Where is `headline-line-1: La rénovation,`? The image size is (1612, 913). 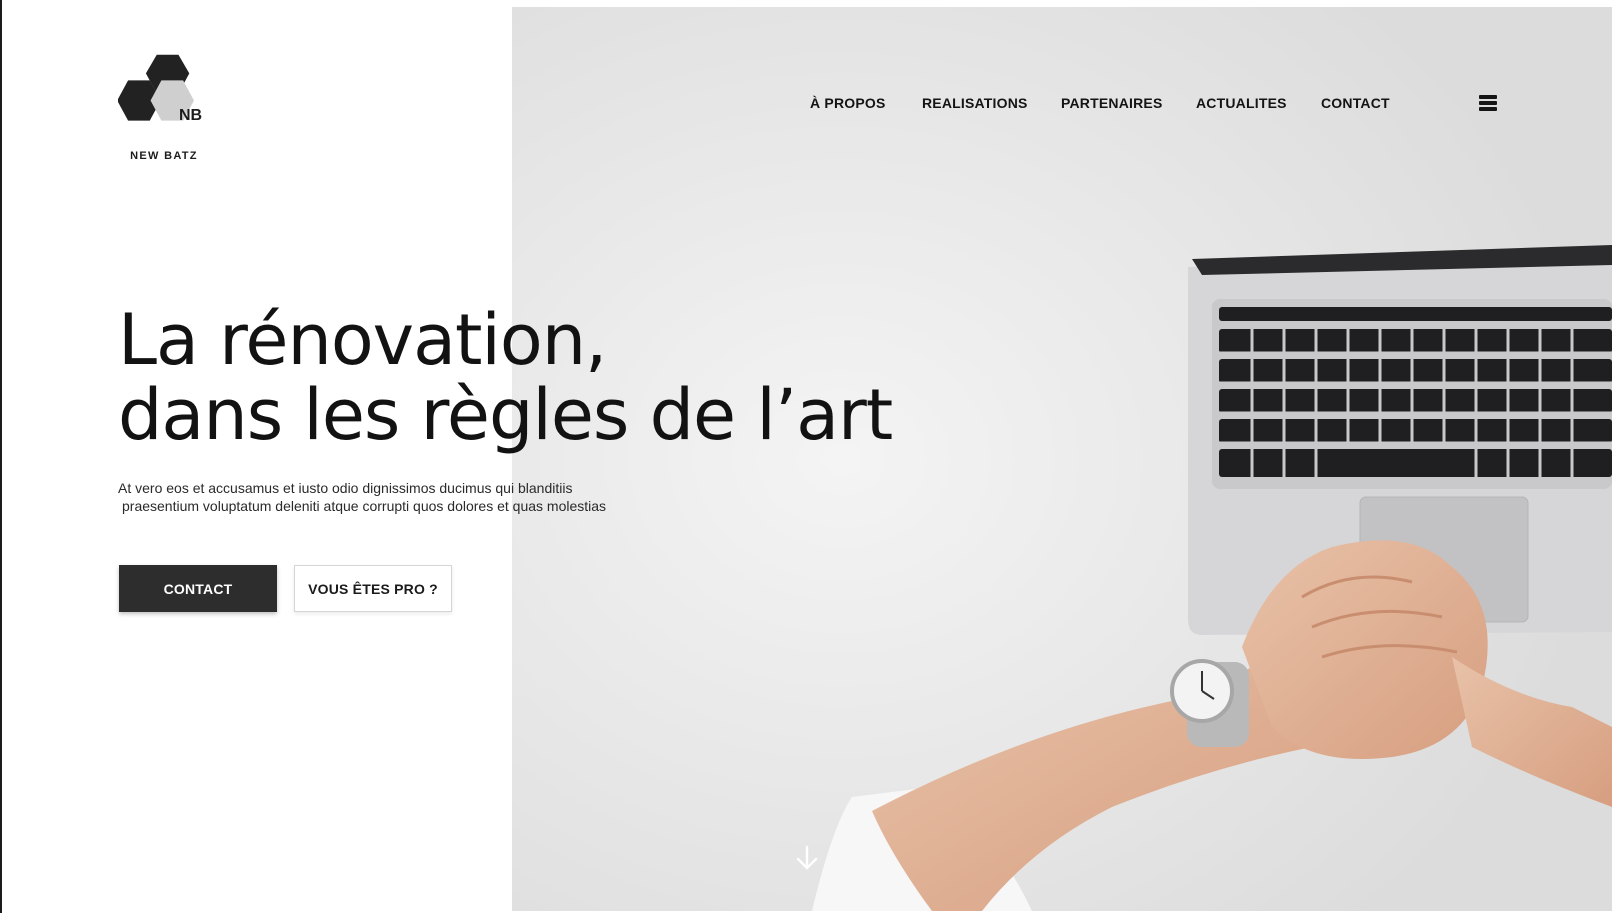 headline-line-1: La rénovation, is located at coordinates (362, 340).